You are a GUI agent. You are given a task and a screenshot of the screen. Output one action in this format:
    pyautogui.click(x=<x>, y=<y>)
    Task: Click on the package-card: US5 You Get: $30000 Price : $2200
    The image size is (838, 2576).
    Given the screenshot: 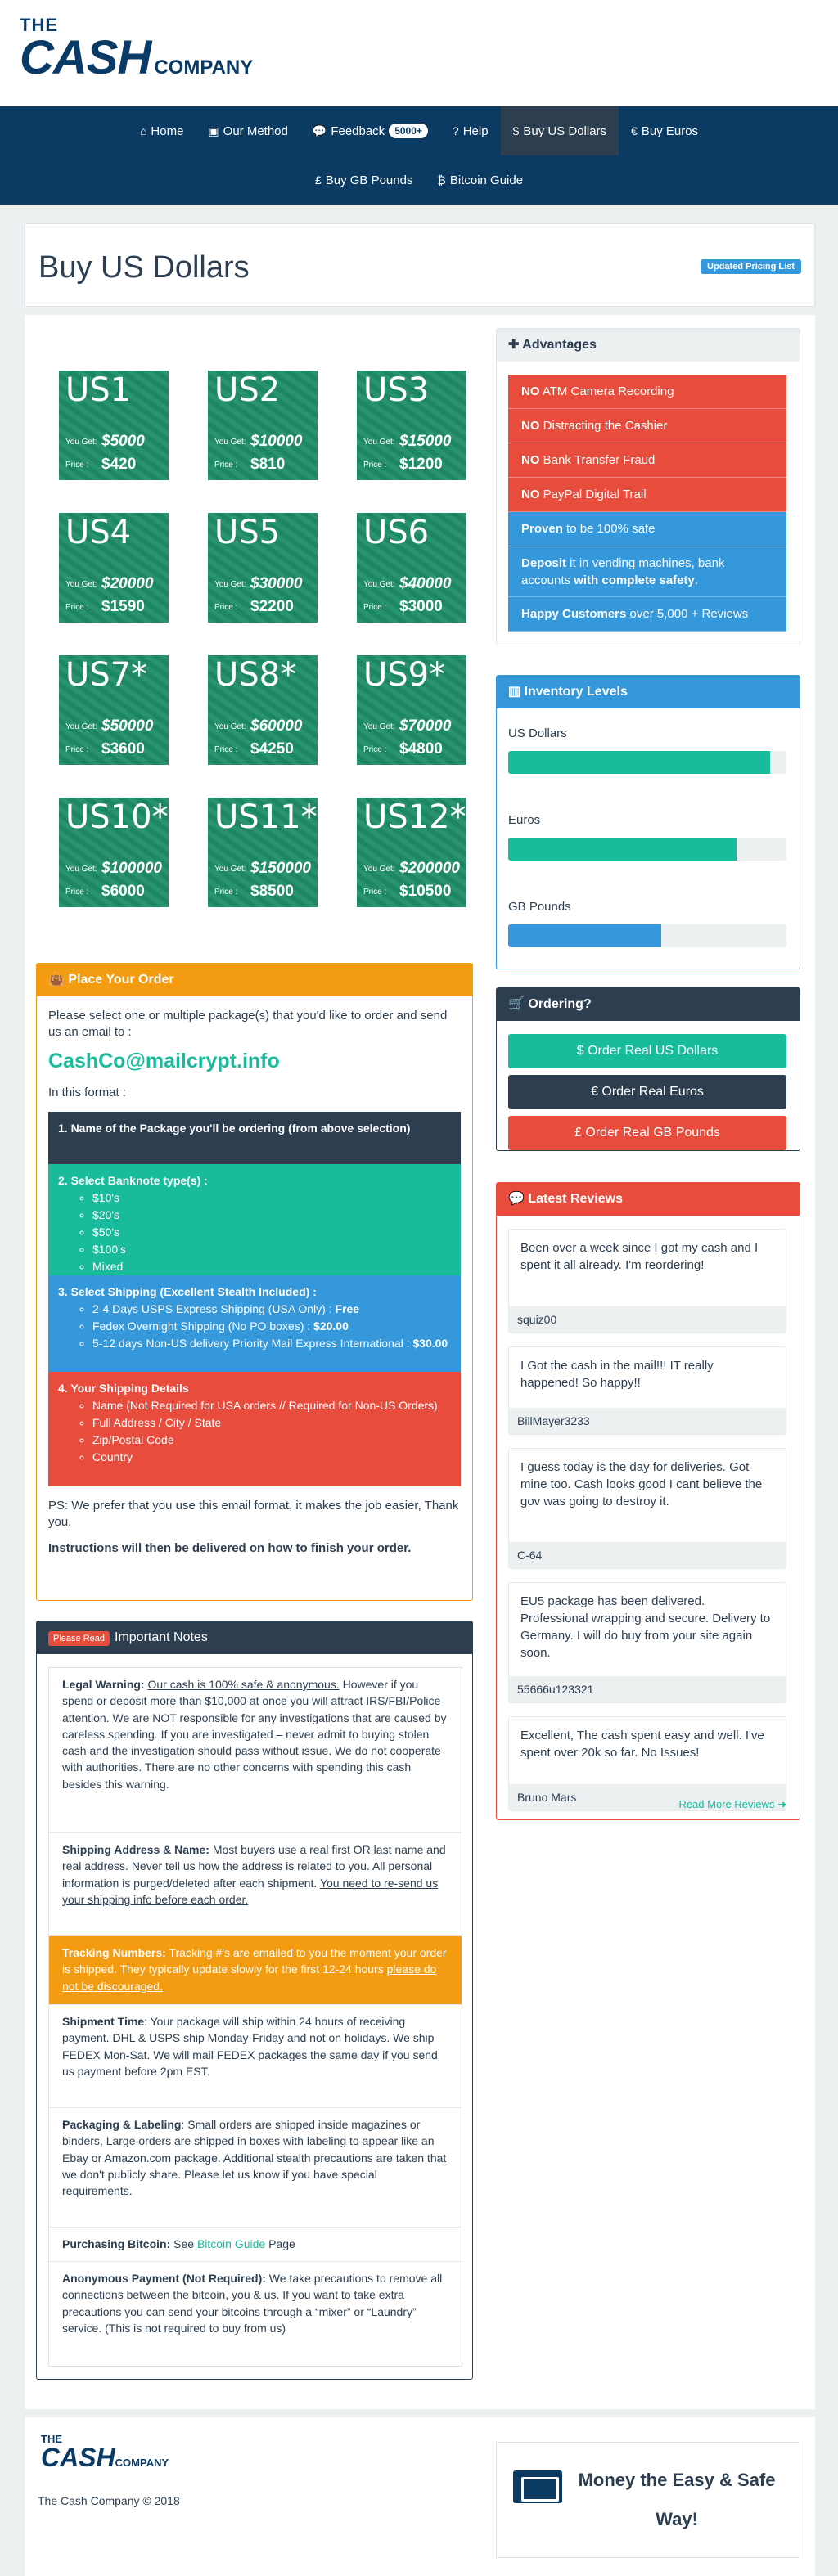 What is the action you would take?
    pyautogui.click(x=263, y=568)
    